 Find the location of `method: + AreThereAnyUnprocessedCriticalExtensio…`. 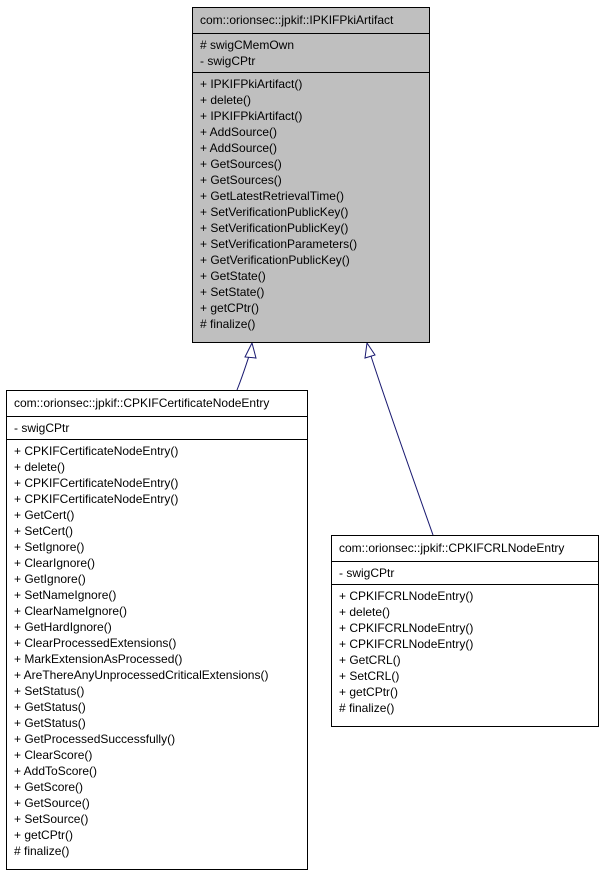

method: + AreThereAnyUnprocessedCriticalExtensio… is located at coordinates (141, 675).